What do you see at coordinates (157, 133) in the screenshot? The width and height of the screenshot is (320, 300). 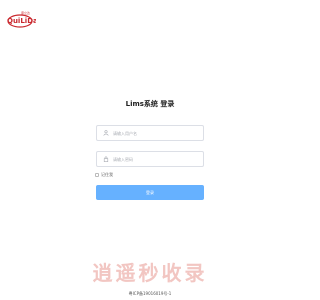 I see `username-input` at bounding box center [157, 133].